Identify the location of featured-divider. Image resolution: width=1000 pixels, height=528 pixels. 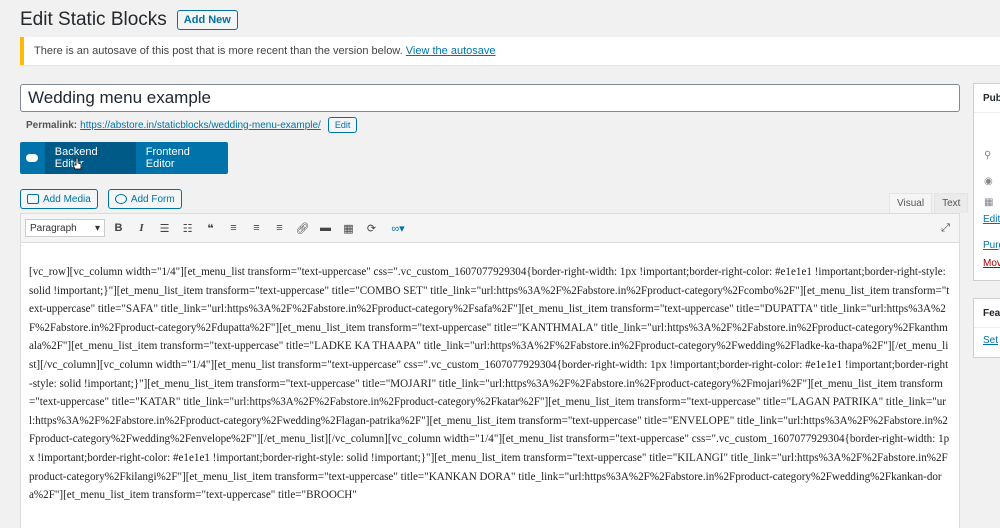
(987, 327).